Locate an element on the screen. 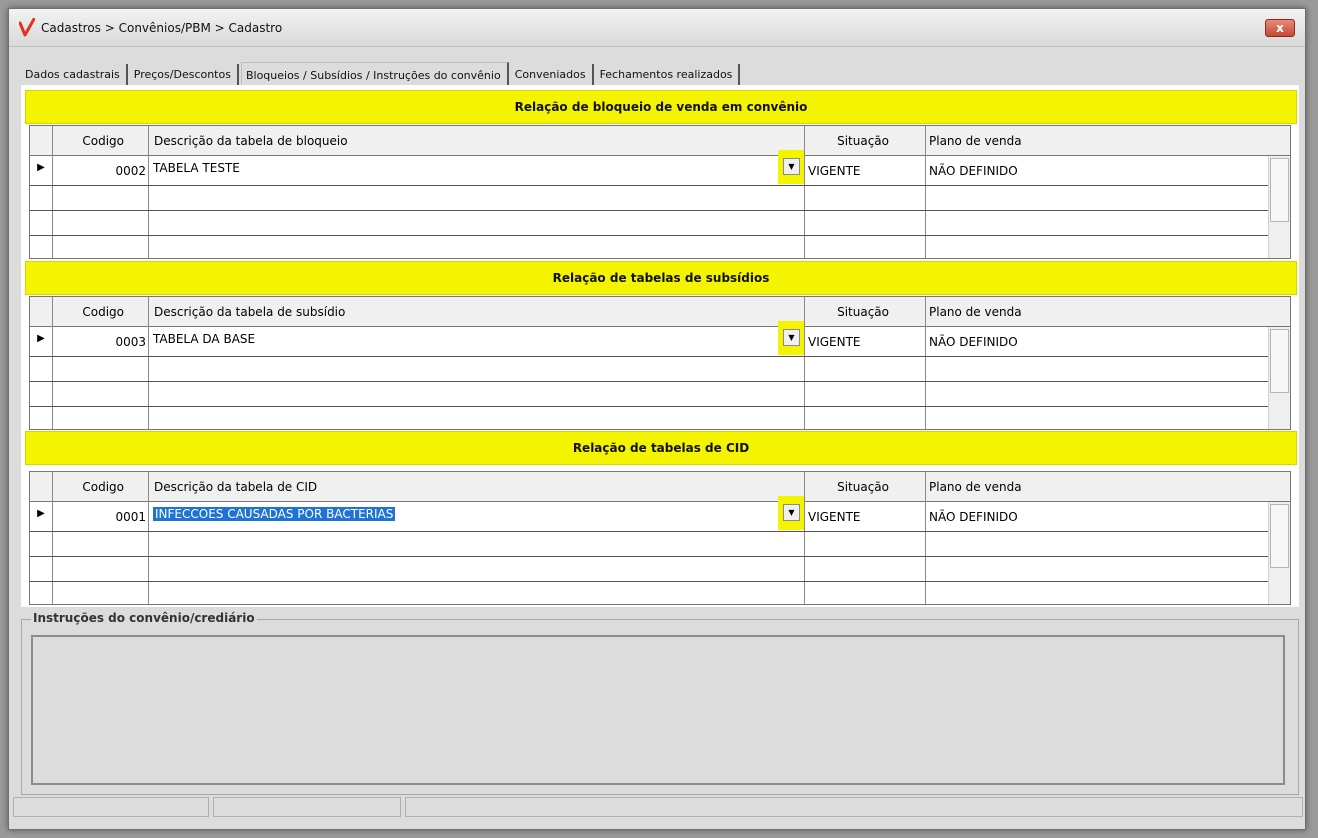 This screenshot has height=838, width=1318. selected-text: INFECCOES CAUSADAS POR BACTERIAS is located at coordinates (274, 514).